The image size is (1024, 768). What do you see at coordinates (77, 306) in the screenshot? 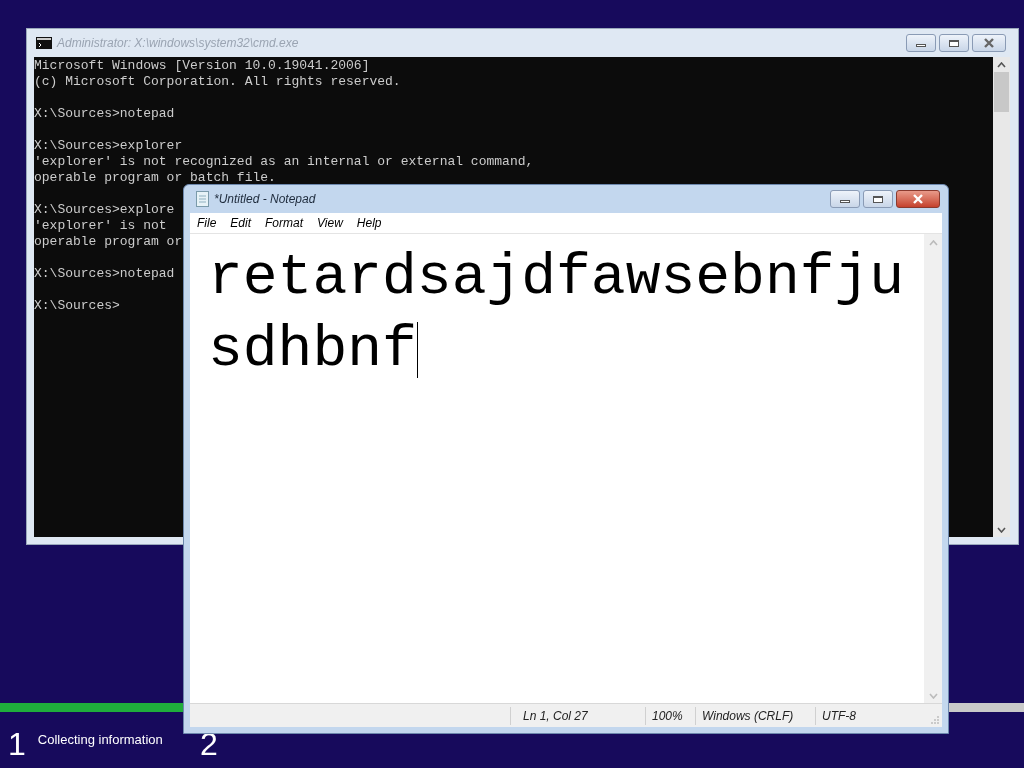
I see `console-line: X:\Sources>` at bounding box center [77, 306].